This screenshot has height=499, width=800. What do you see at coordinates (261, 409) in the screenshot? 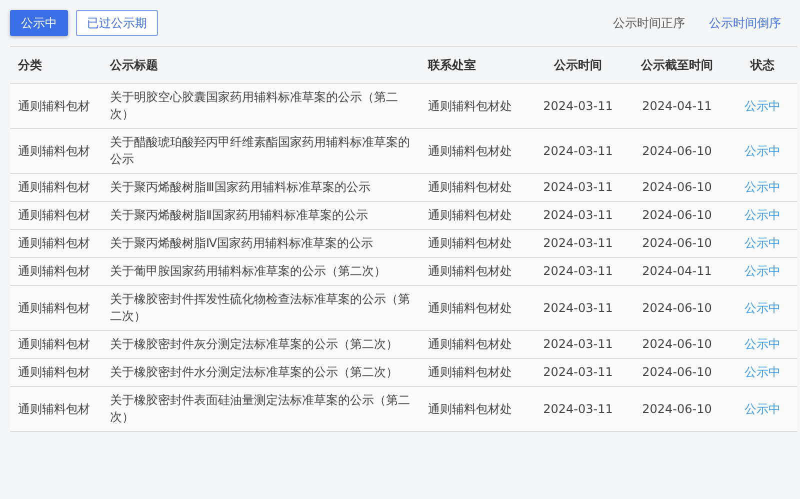
I see `title-link: 关于橡胶密封件表面硅油量测定法标准草案的公示（第二次）` at bounding box center [261, 409].